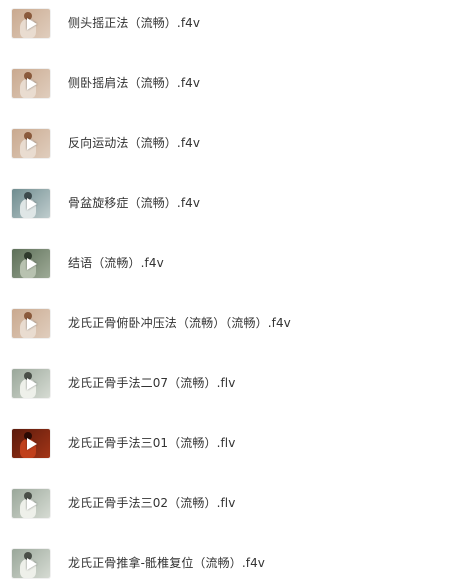 The image size is (466, 587). I want to click on file-row: 骨盆旋移症（流畅）.f4v, so click(233, 203).